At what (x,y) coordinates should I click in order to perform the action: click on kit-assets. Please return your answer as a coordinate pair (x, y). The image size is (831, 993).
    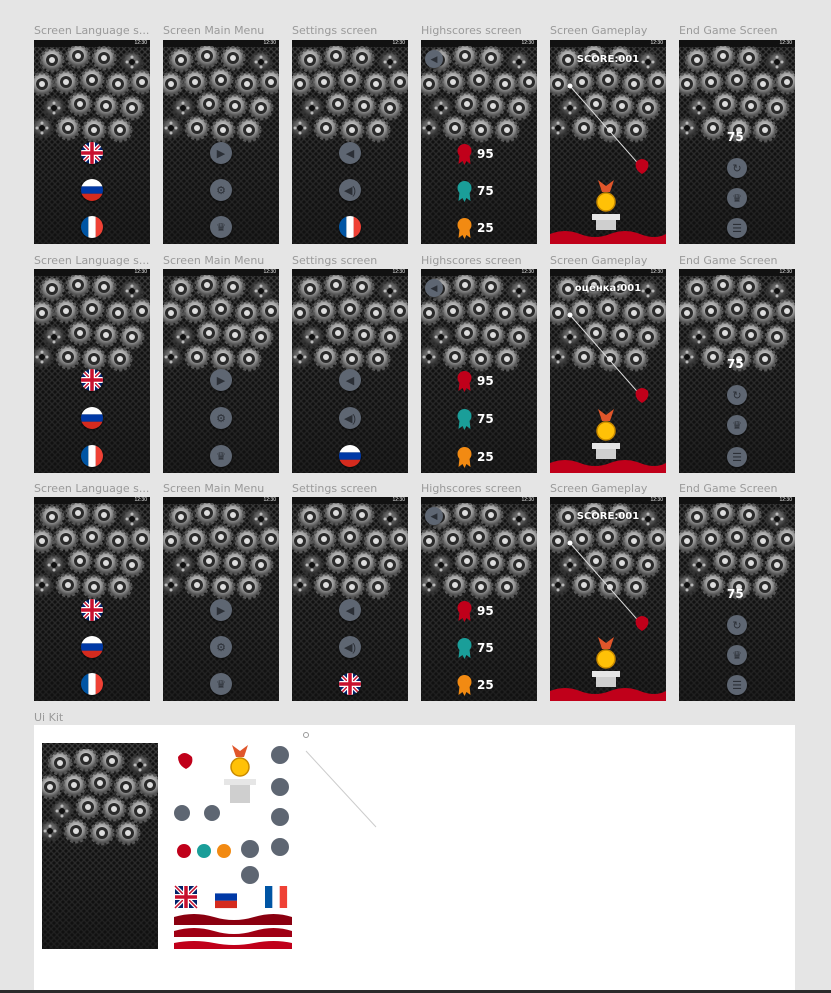
    Looking at the image, I should click on (233, 847).